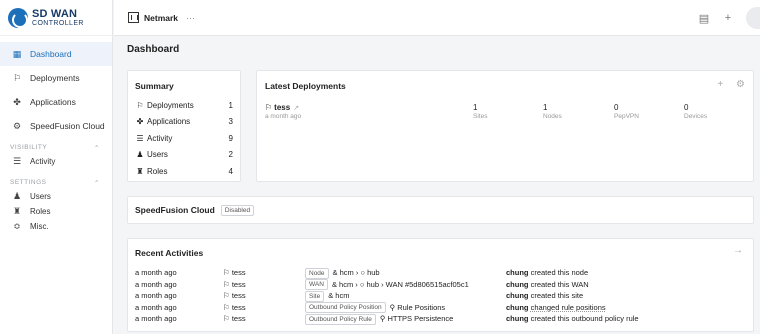 This screenshot has height=334, width=760. I want to click on summary-row-activity: ☰ Activity 9, so click(184, 138).